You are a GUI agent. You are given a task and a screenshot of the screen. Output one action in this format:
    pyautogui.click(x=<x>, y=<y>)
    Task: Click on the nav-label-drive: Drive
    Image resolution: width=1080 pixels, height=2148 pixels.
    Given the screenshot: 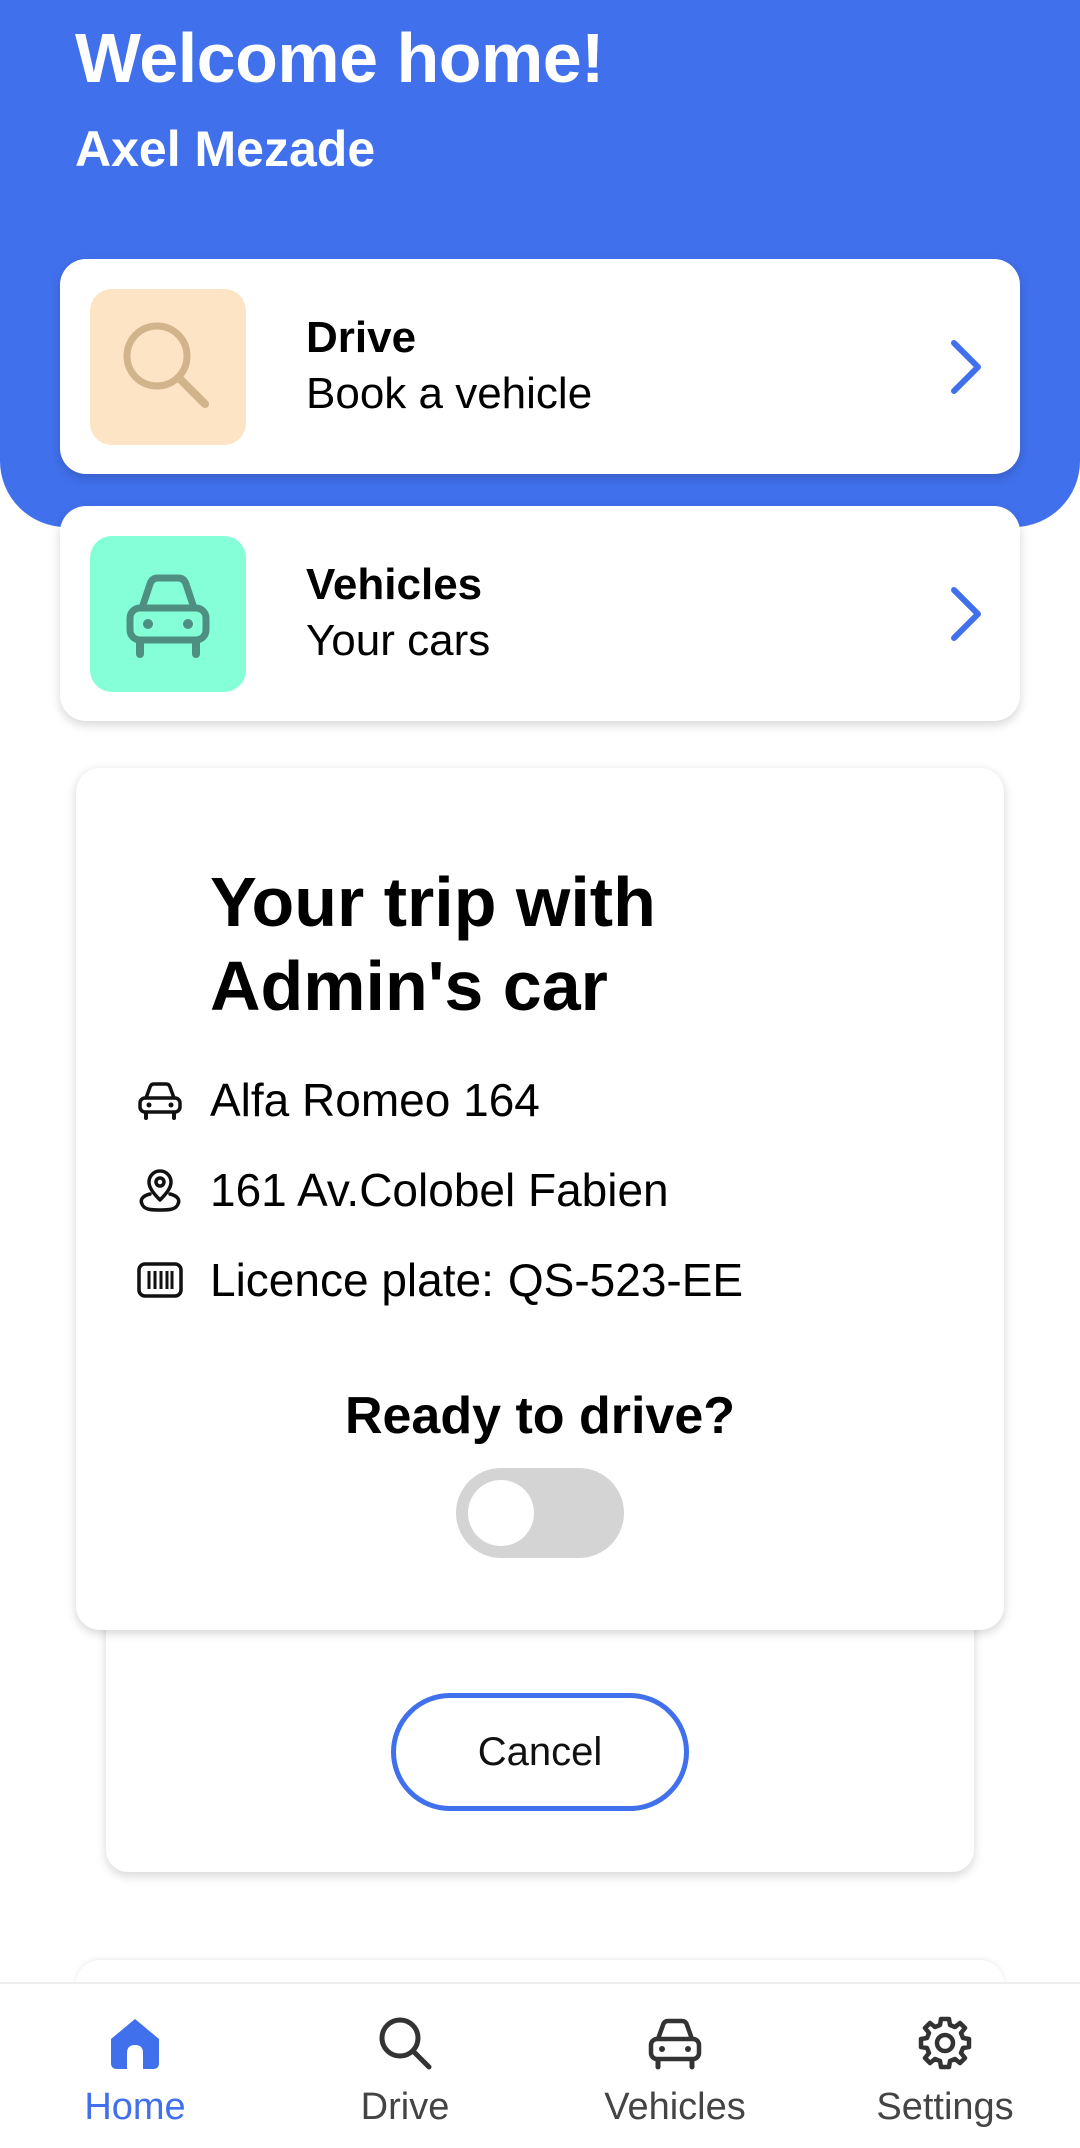 What is the action you would take?
    pyautogui.click(x=405, y=2107)
    